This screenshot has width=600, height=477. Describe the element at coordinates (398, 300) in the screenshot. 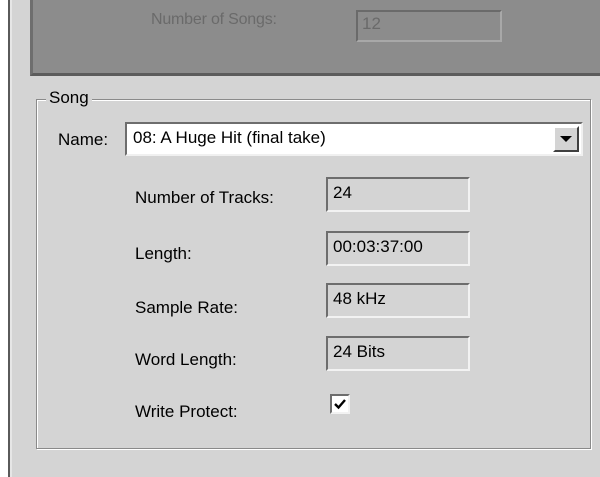

I see `sample-rate-field: 48 kHz` at that location.